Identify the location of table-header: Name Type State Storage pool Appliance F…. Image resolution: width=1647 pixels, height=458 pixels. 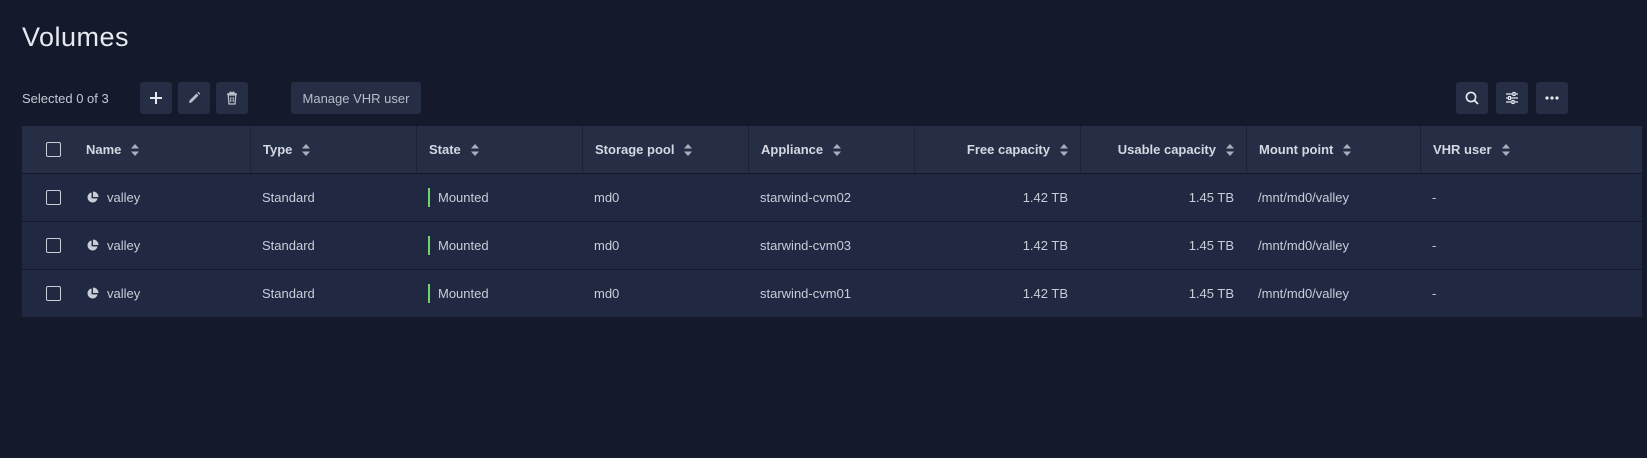
(832, 150).